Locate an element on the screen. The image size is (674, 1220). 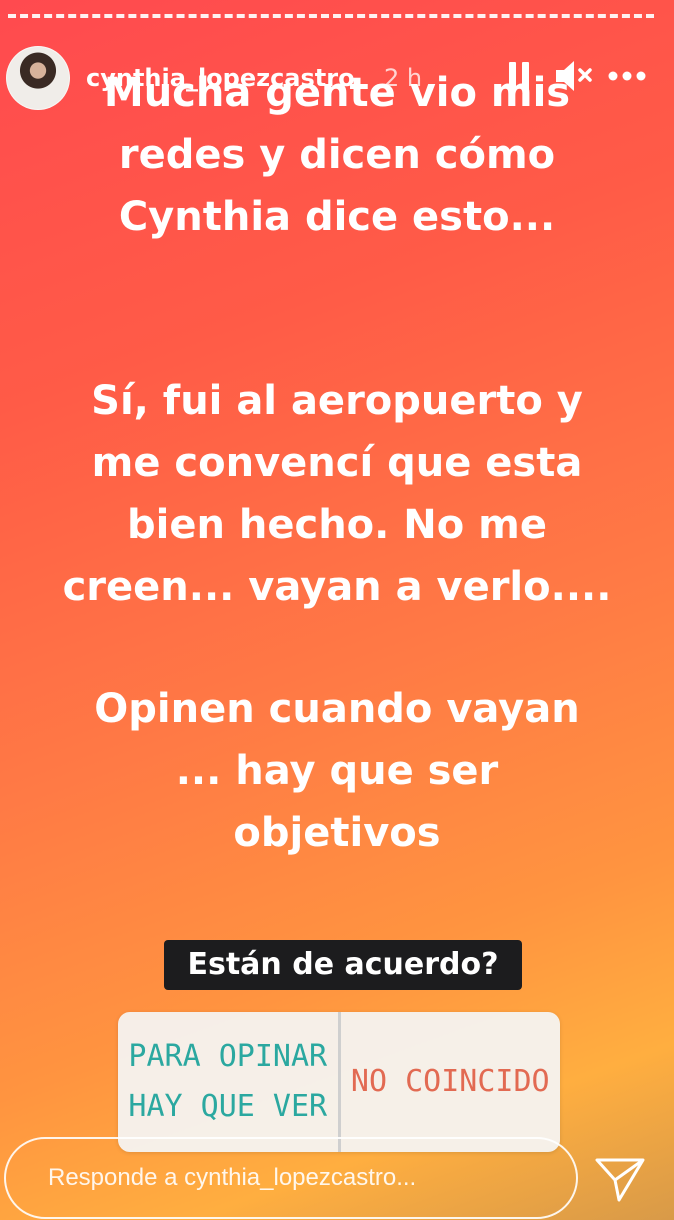
story-text-line: redes y dicen cómo is located at coordinates (337, 155).